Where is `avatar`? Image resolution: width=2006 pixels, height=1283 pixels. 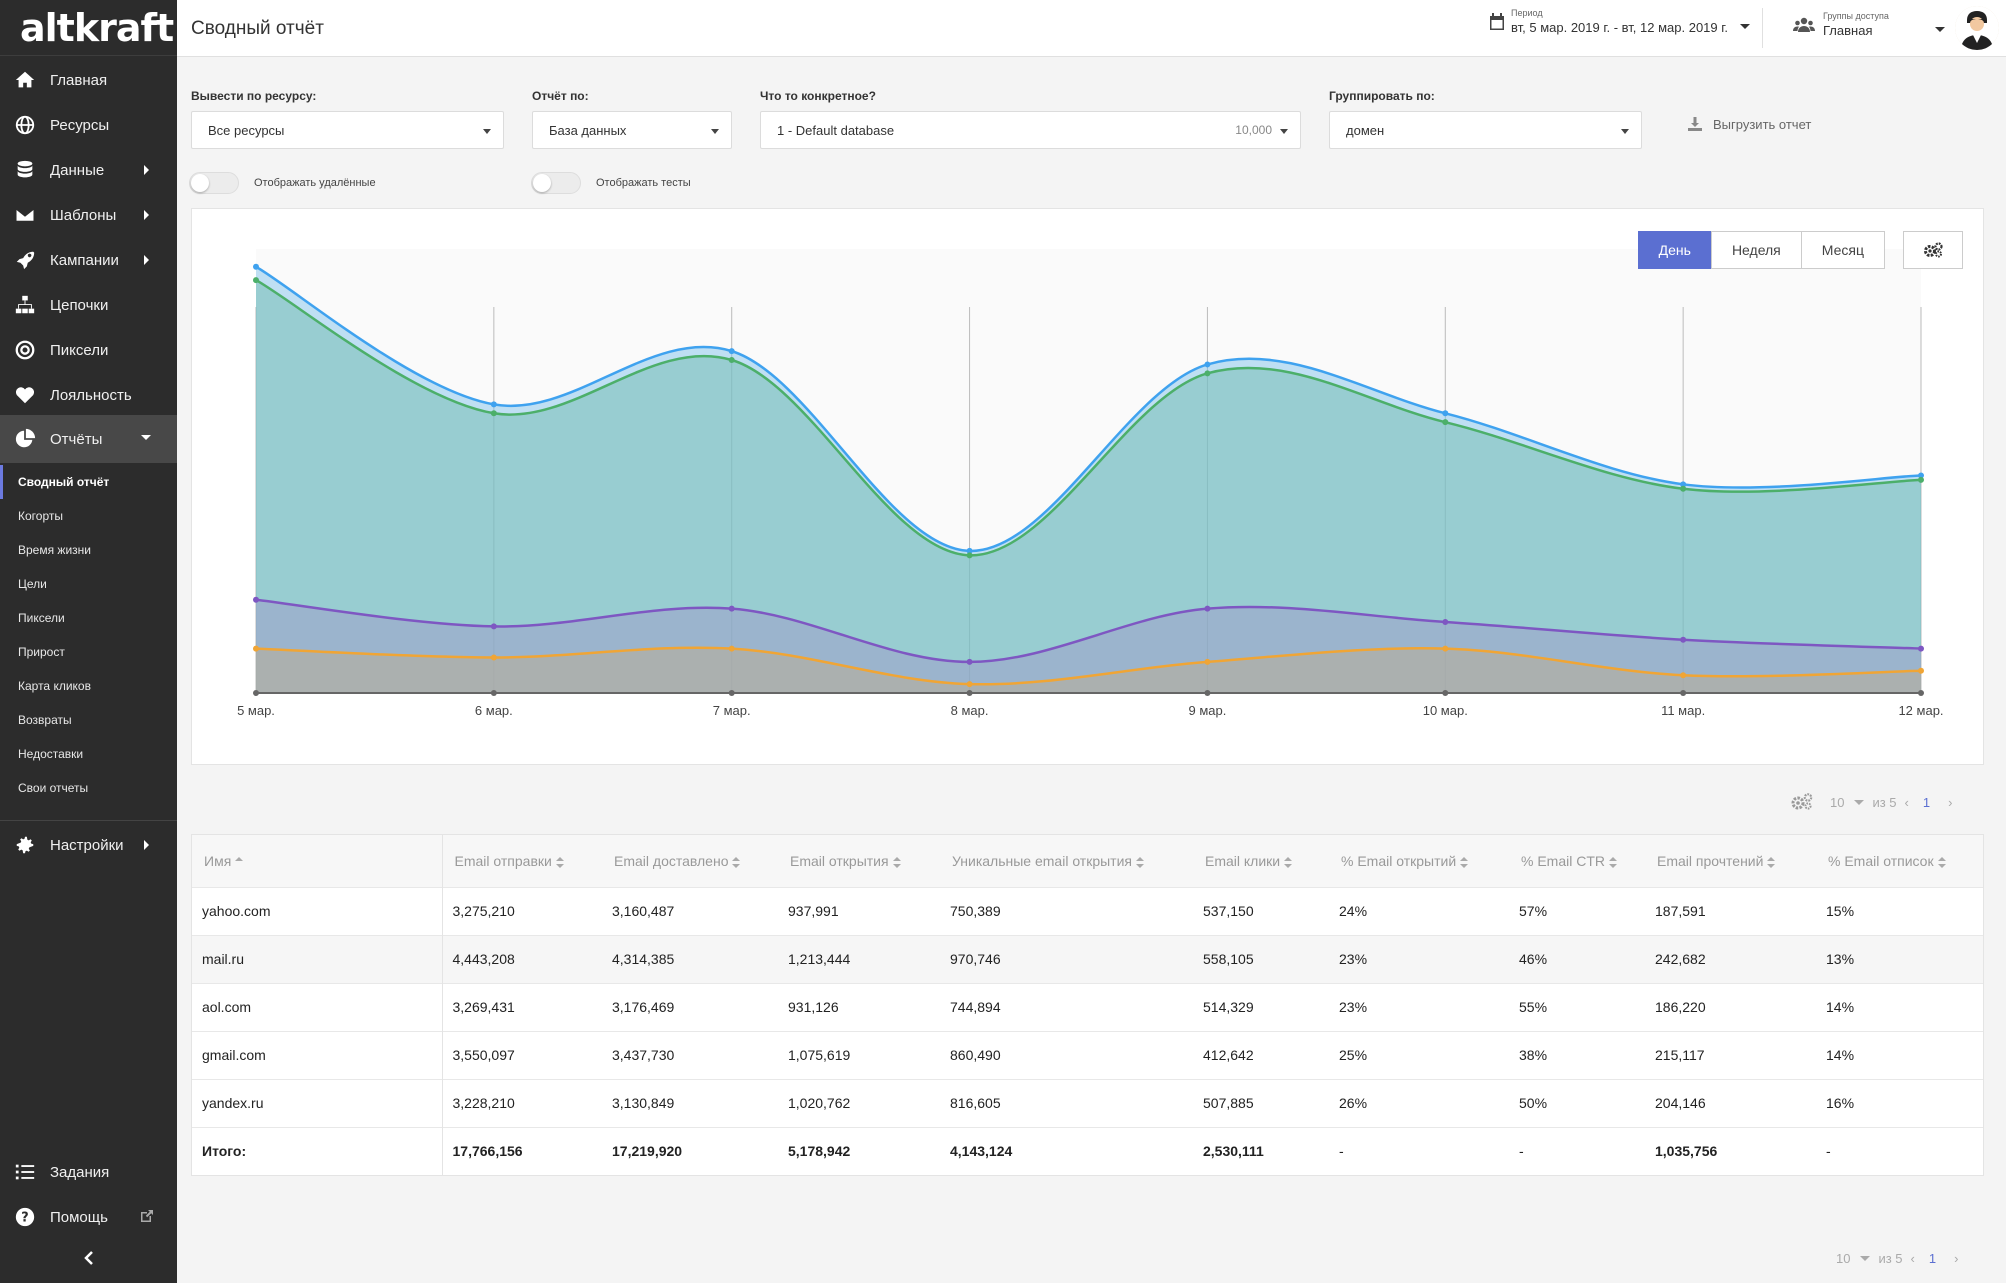 avatar is located at coordinates (1977, 28).